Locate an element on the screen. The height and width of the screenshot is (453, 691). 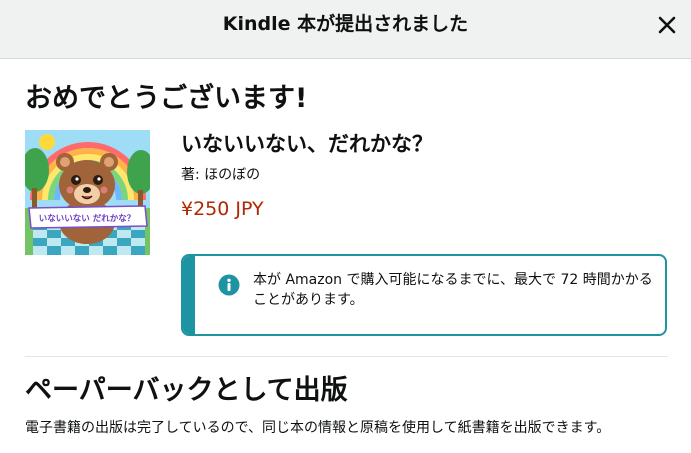
modal-title: Kindle 本が提出されました is located at coordinates (345, 24).